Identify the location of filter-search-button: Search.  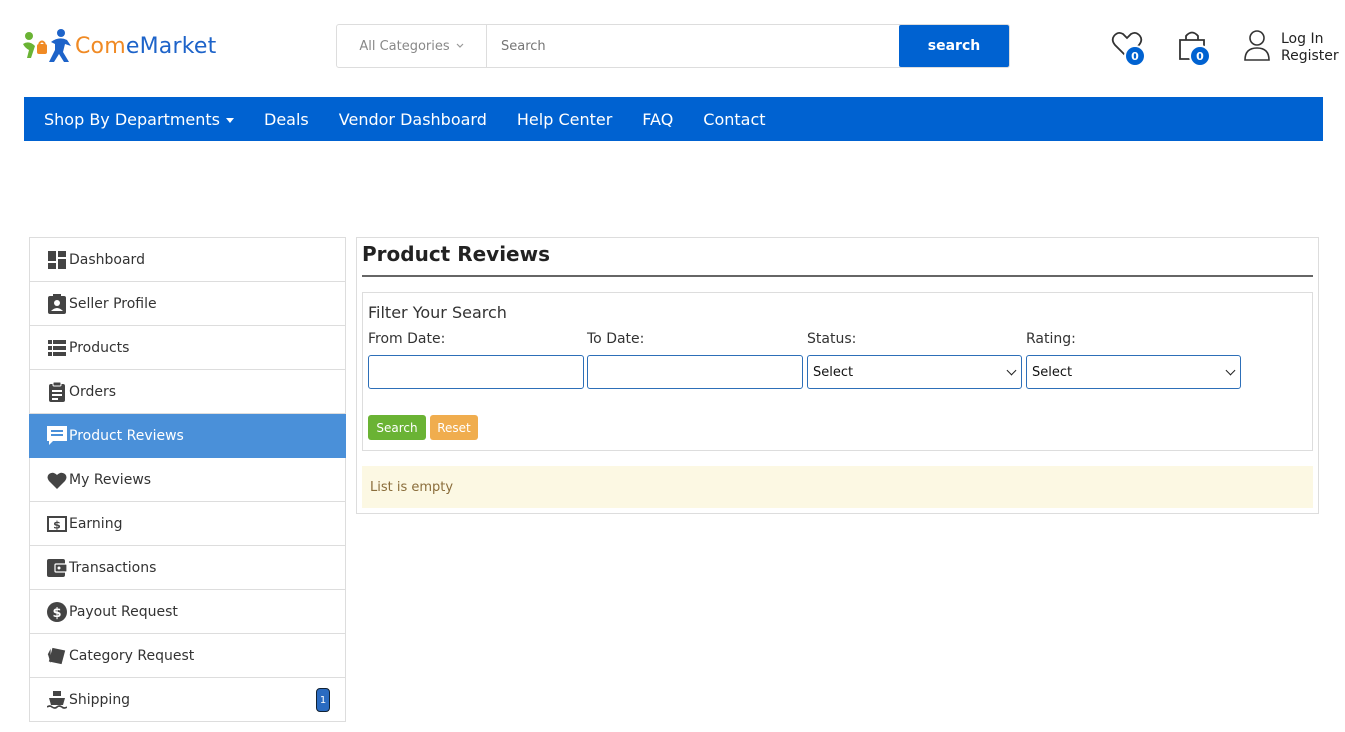
(397, 427).